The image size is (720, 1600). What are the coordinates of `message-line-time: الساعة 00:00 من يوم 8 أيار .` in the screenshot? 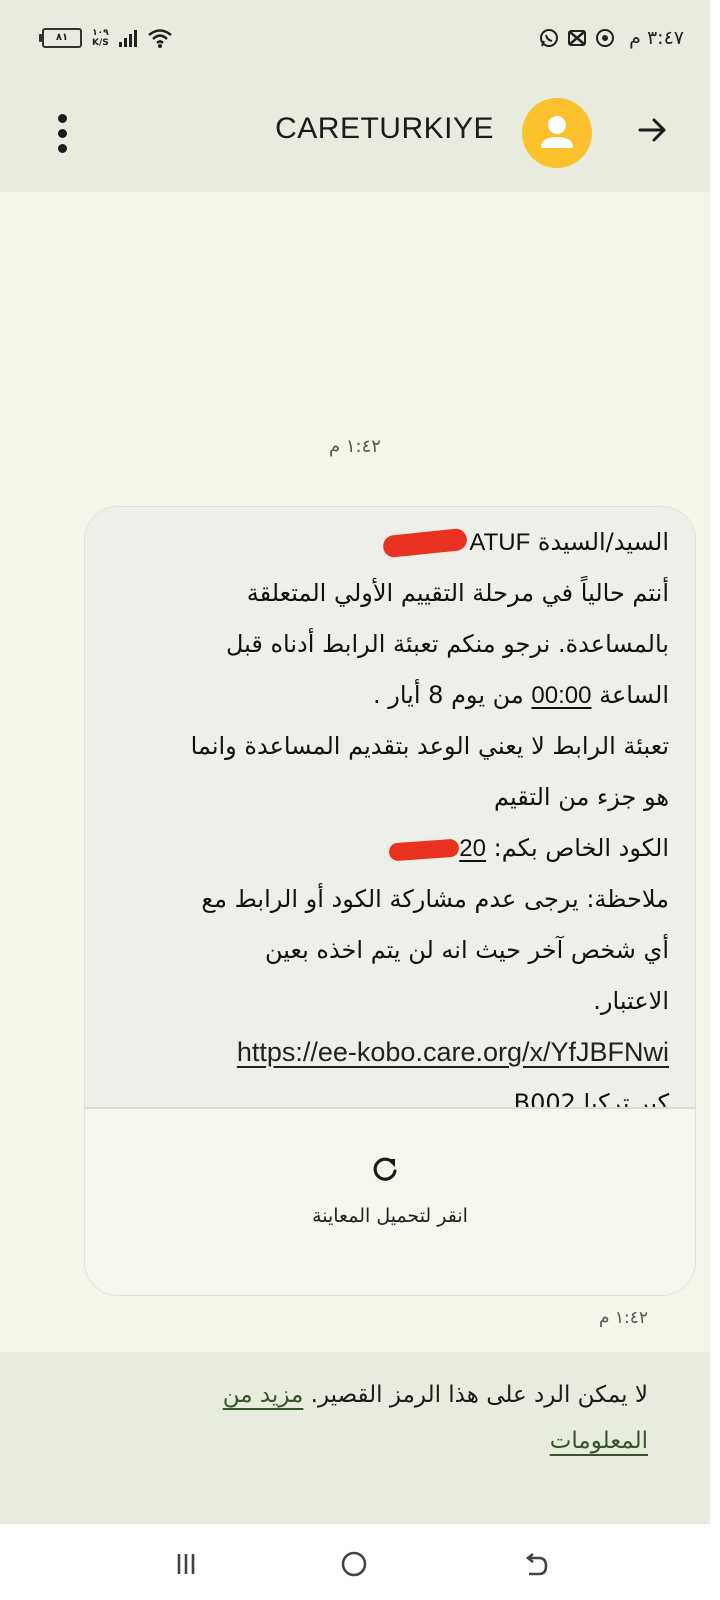 It's located at (388, 695).